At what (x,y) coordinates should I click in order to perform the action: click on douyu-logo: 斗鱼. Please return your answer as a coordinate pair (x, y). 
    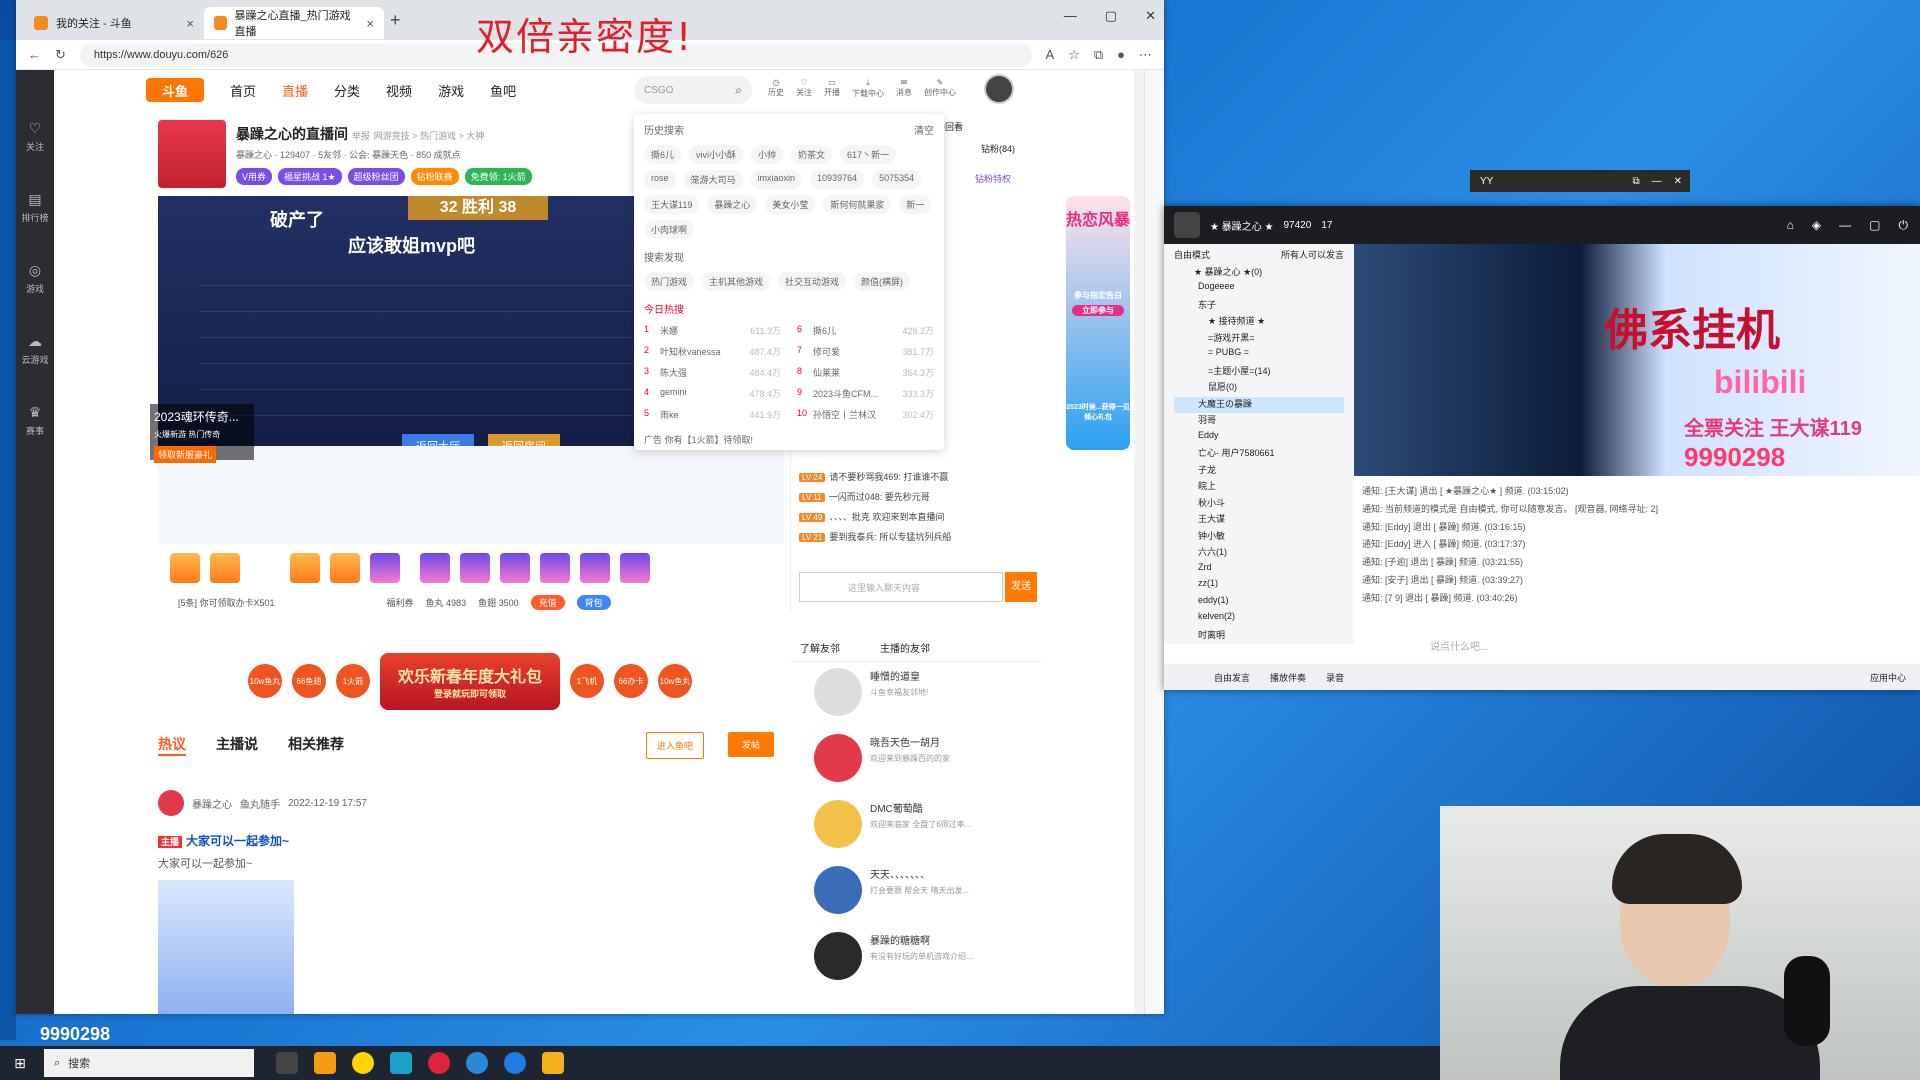
    Looking at the image, I should click on (175, 90).